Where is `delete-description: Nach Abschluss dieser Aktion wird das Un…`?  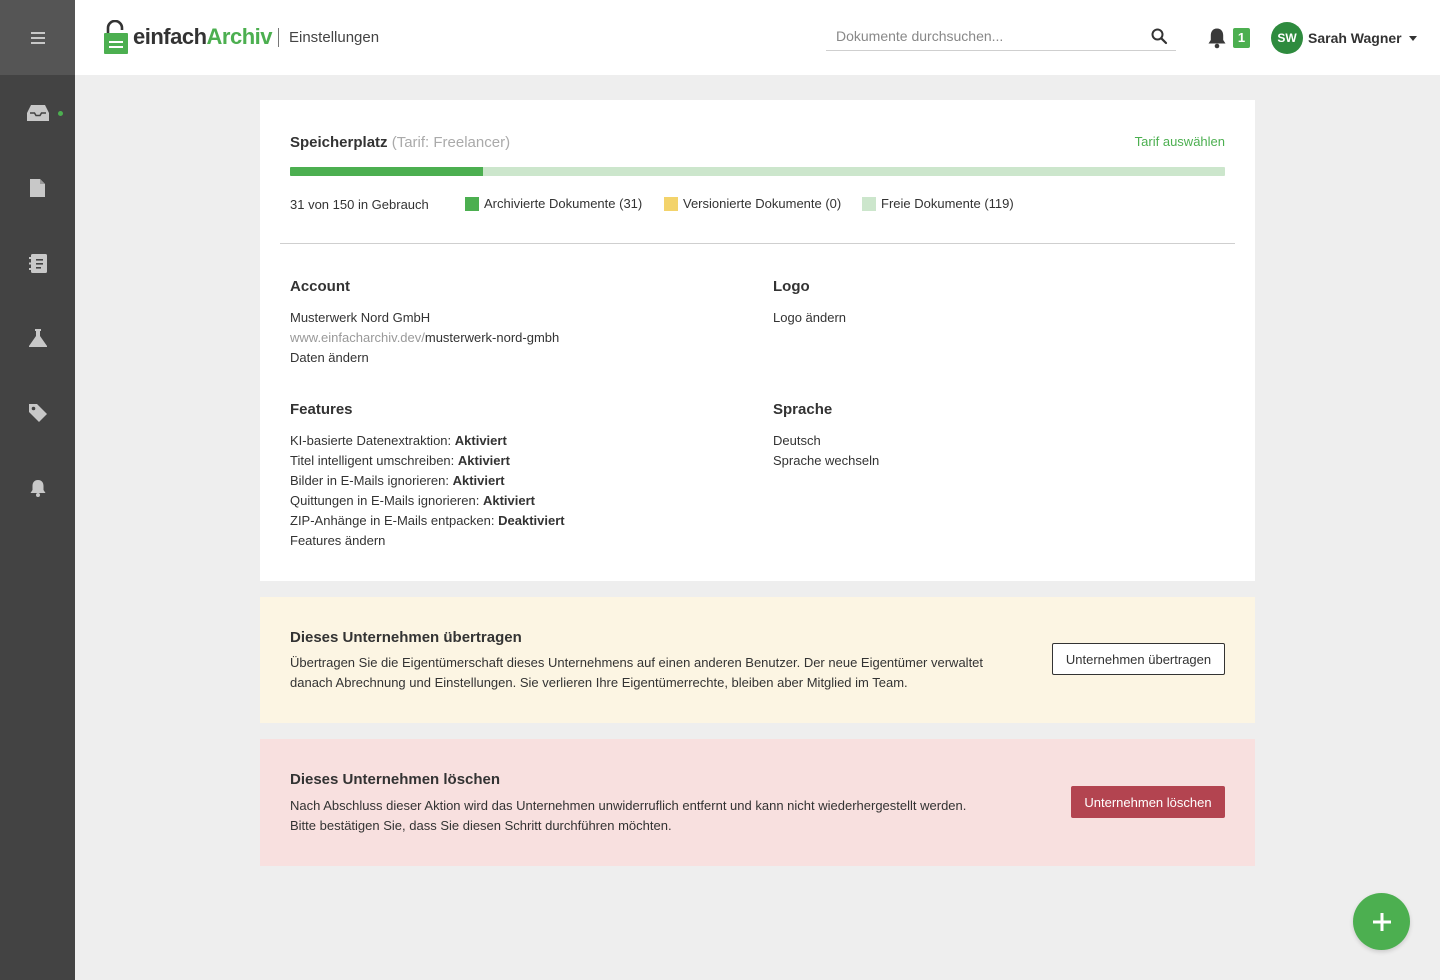
delete-description: Nach Abschluss dieser Aktion wird das Un… is located at coordinates (650, 816).